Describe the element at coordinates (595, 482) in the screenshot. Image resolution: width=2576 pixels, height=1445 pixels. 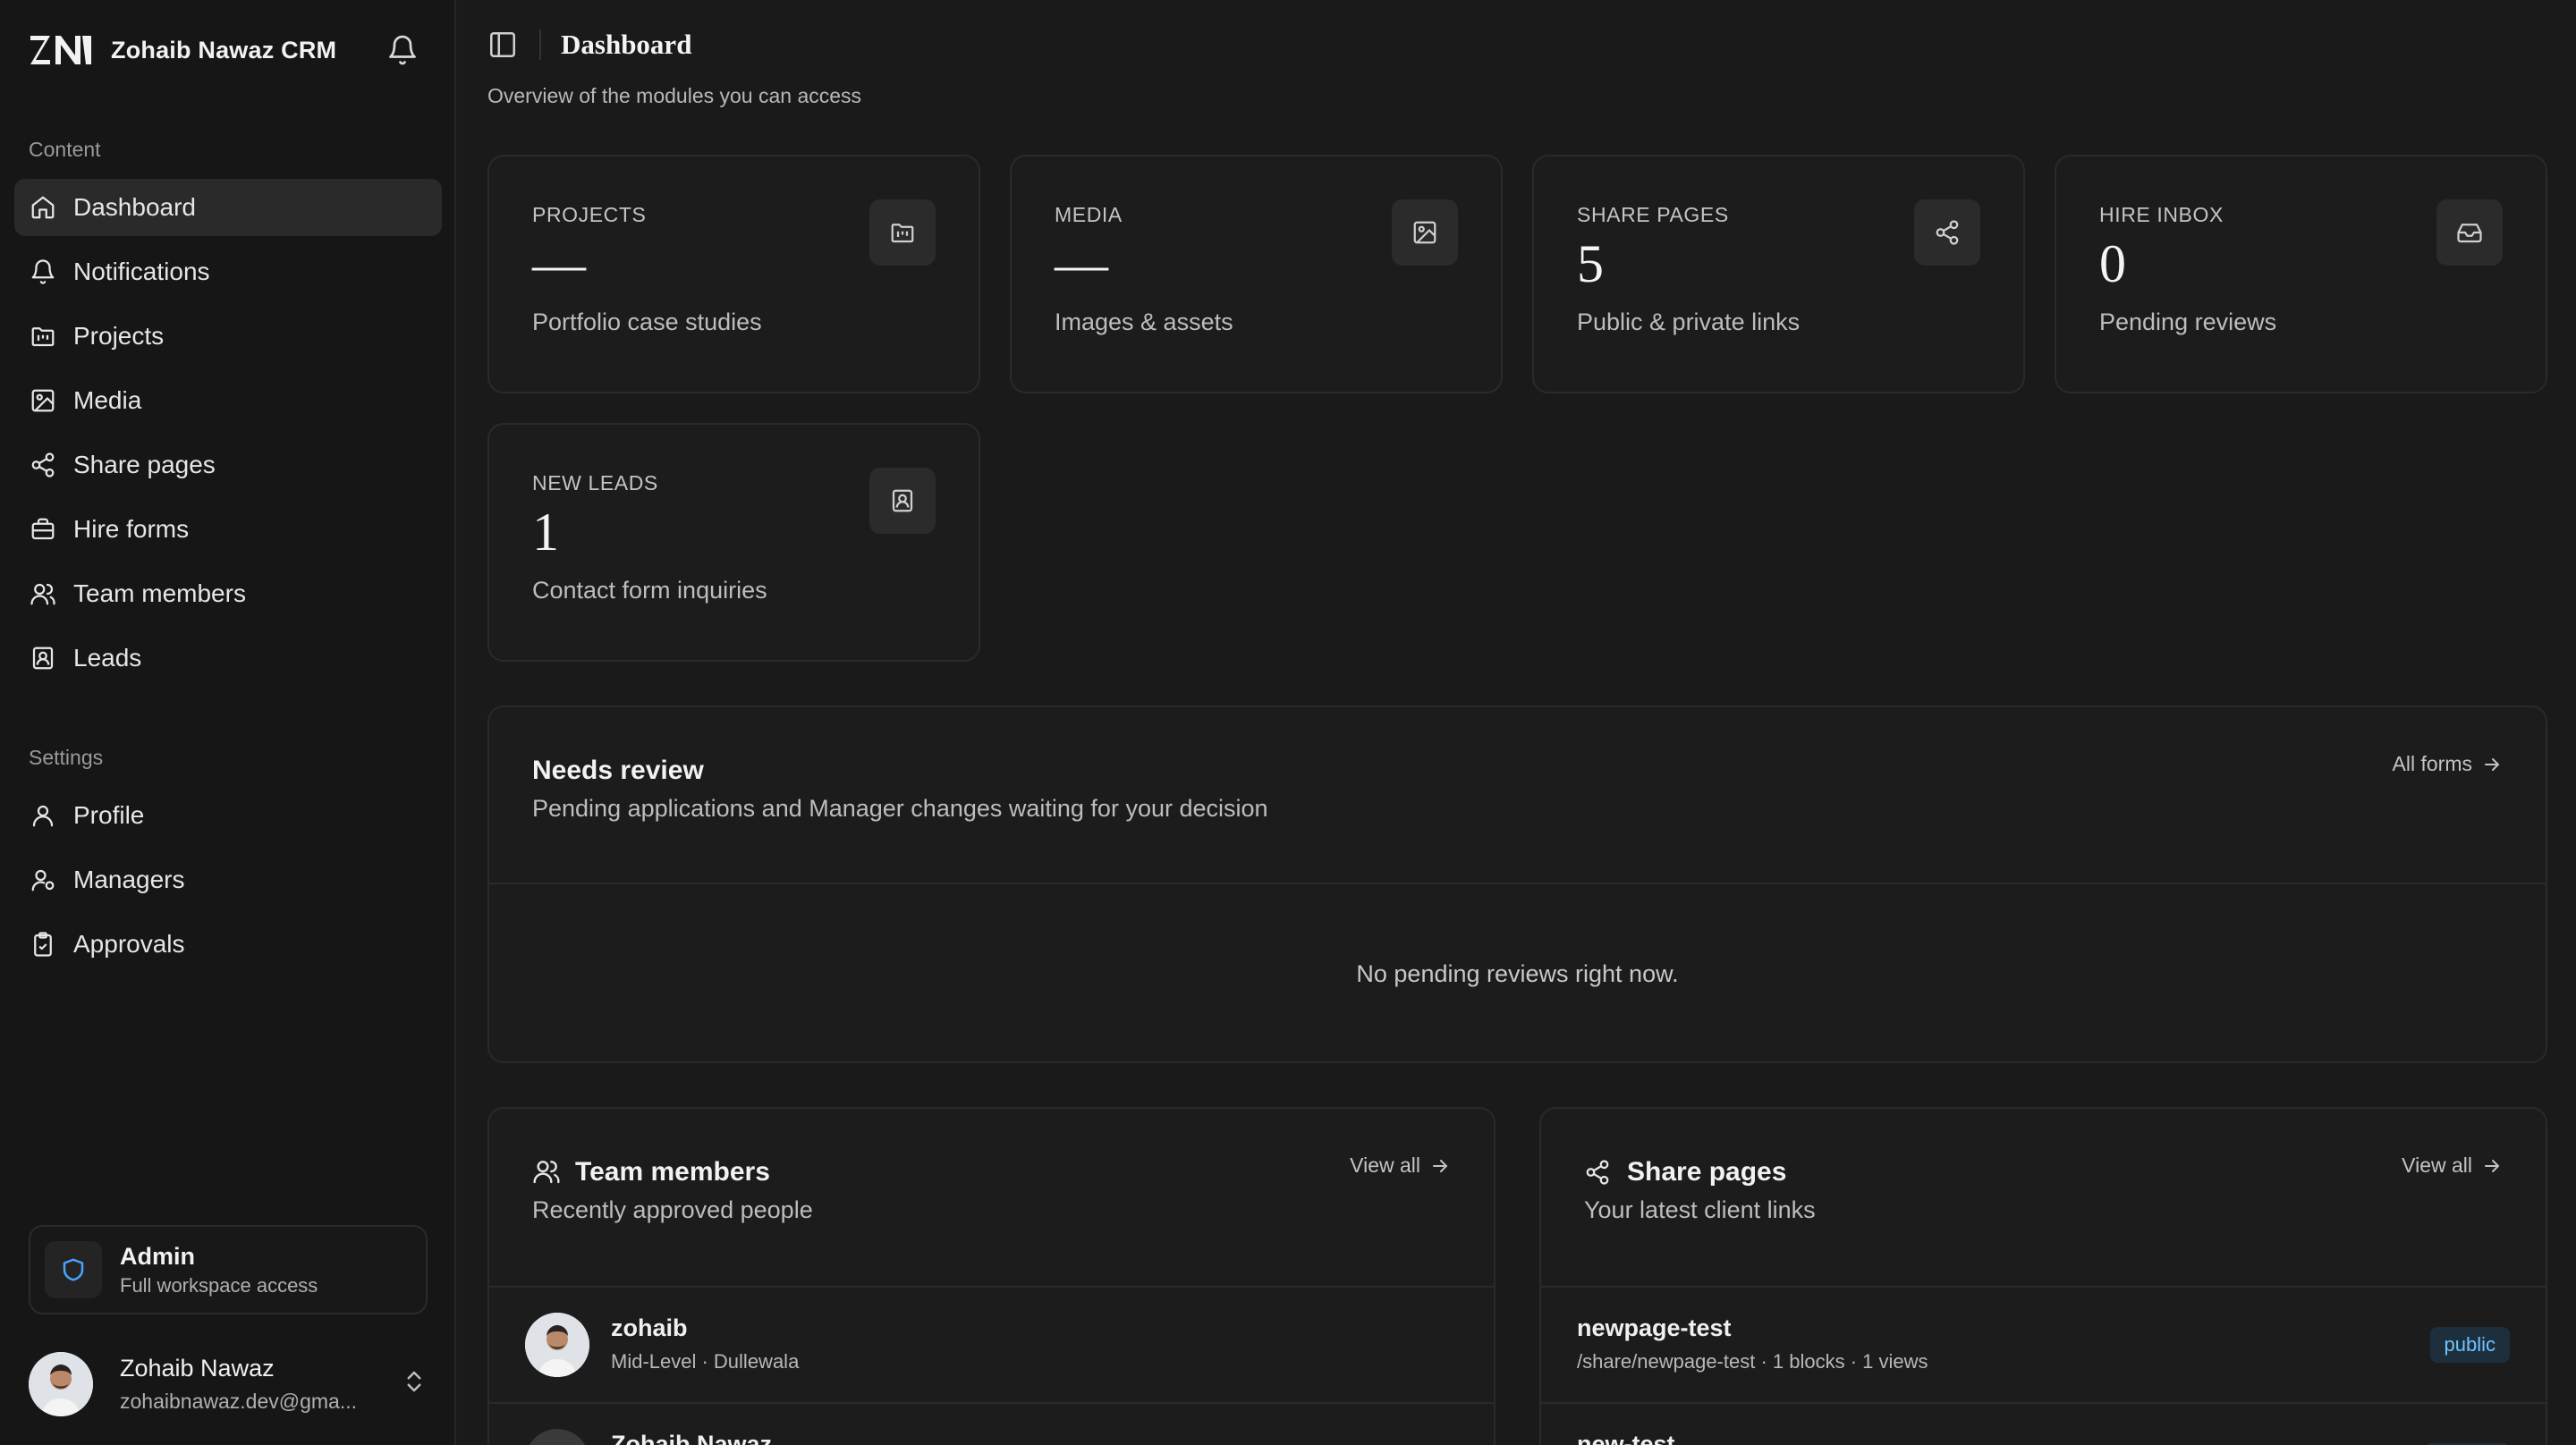
I see `stat-label: NEW LEADS` at that location.